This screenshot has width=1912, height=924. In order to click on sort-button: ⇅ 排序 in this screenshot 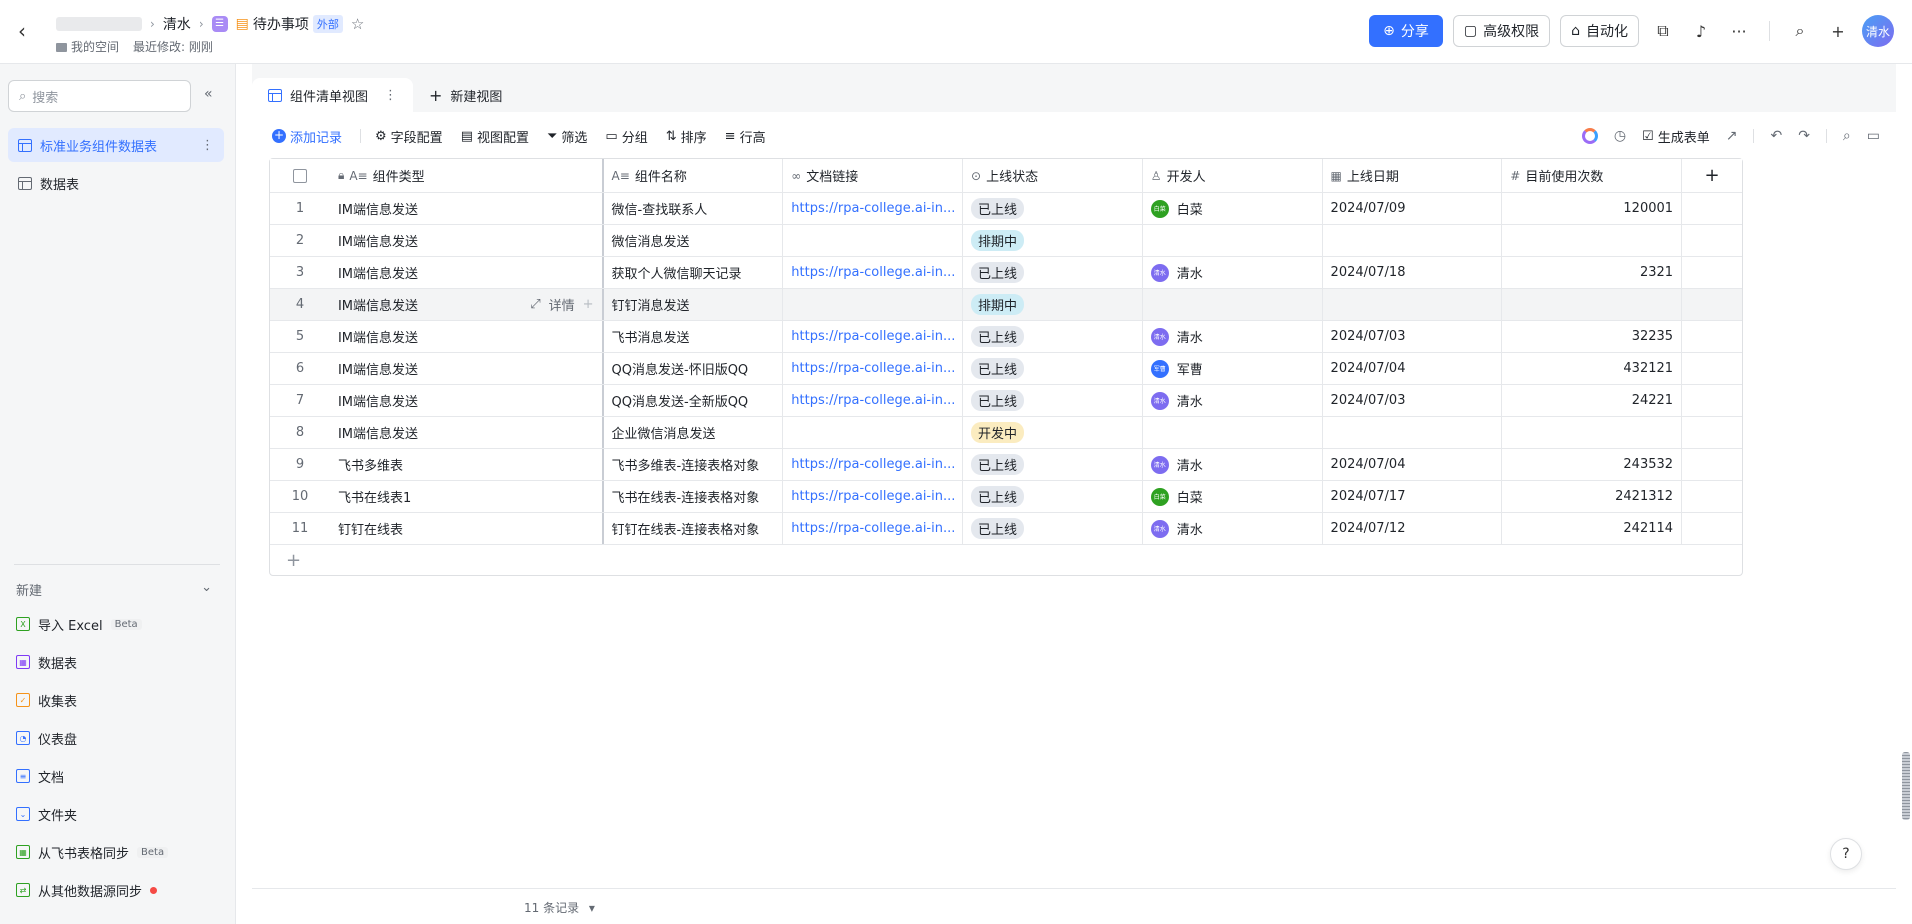, I will do `click(686, 136)`.